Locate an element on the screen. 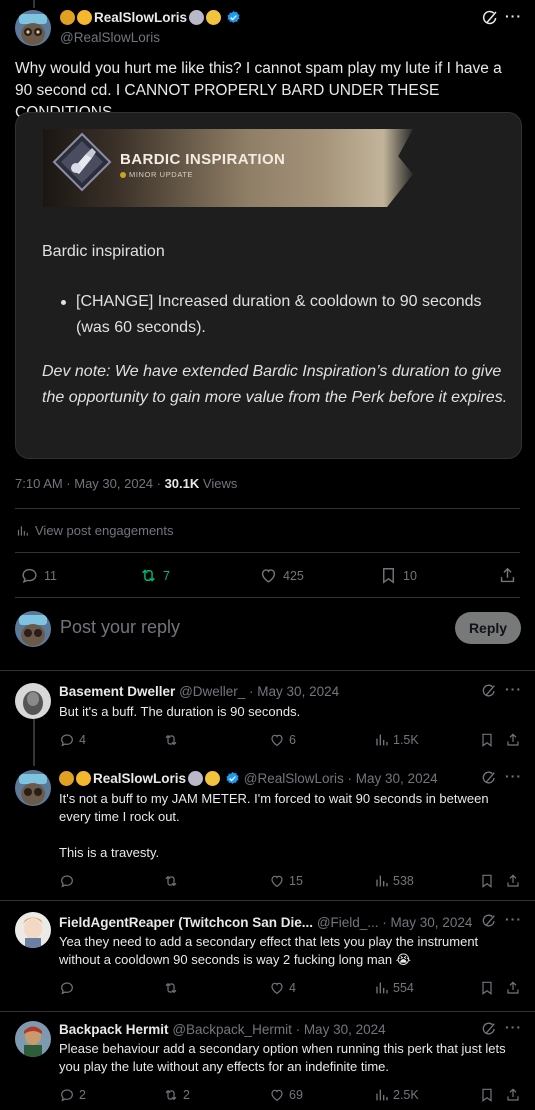  reply-button: 2 is located at coordinates (72, 1095).